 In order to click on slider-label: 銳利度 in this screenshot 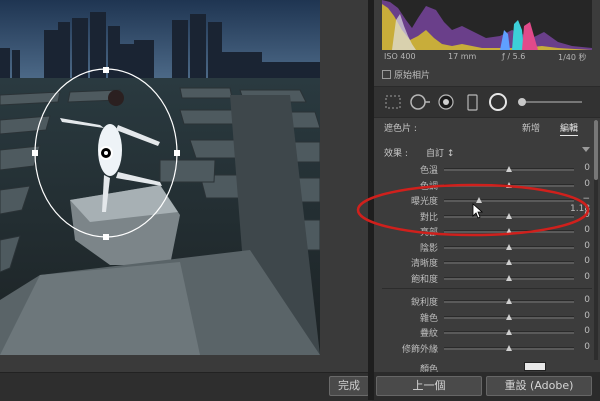, I will do `click(424, 303)`.